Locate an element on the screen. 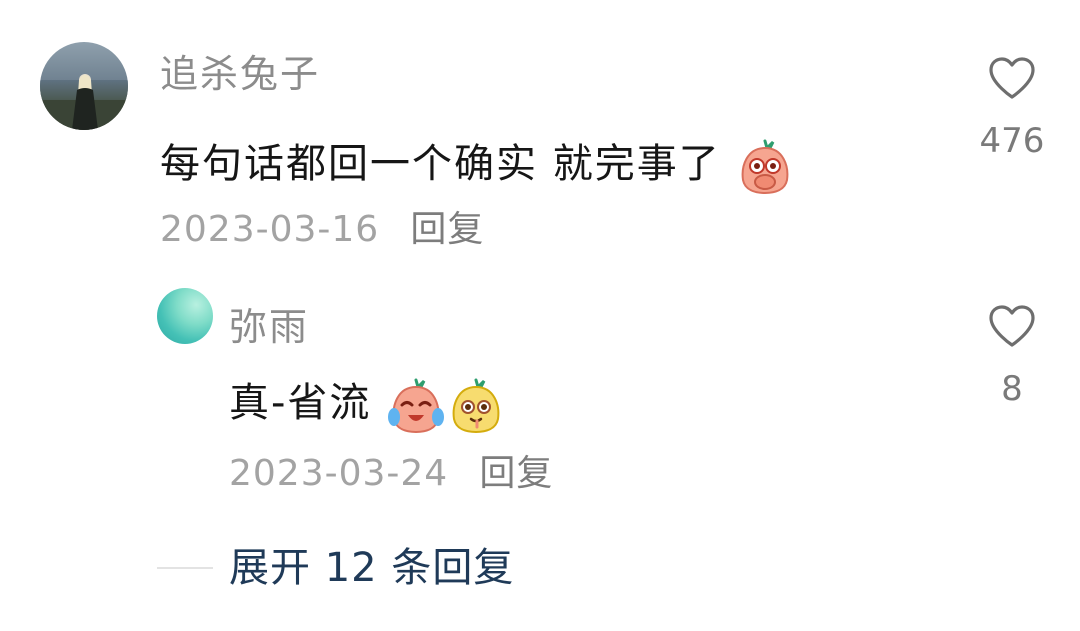 The width and height of the screenshot is (1080, 631). expand-replies-link: 展开 12 条回复 is located at coordinates (371, 568).